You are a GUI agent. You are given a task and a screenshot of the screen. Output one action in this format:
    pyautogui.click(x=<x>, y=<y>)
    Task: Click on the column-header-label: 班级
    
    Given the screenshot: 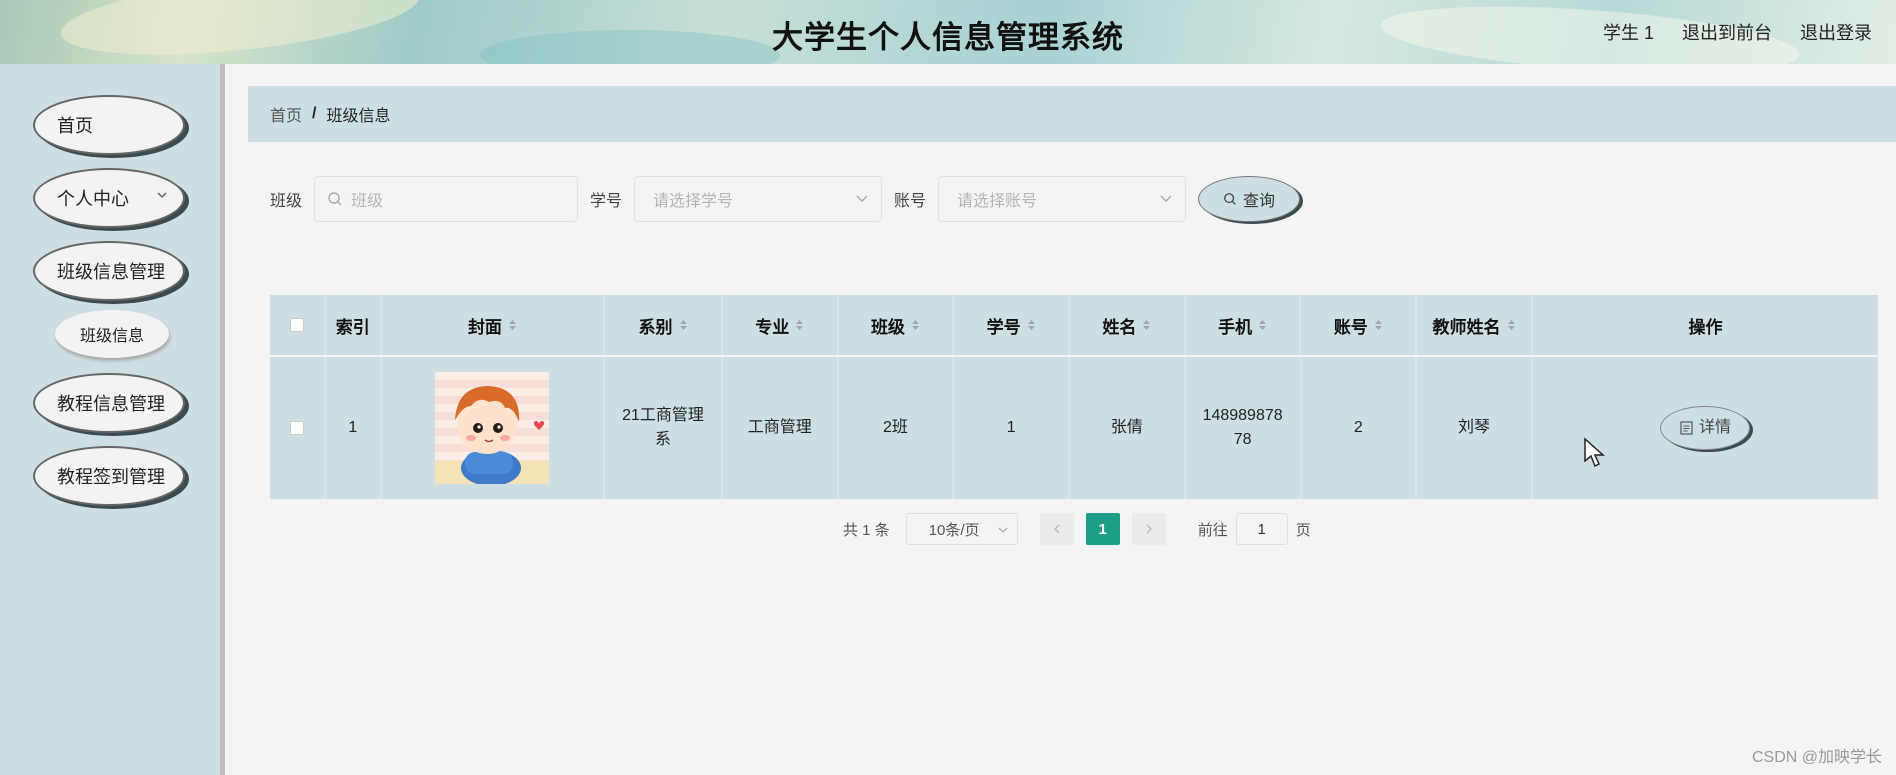 What is the action you would take?
    pyautogui.click(x=887, y=327)
    